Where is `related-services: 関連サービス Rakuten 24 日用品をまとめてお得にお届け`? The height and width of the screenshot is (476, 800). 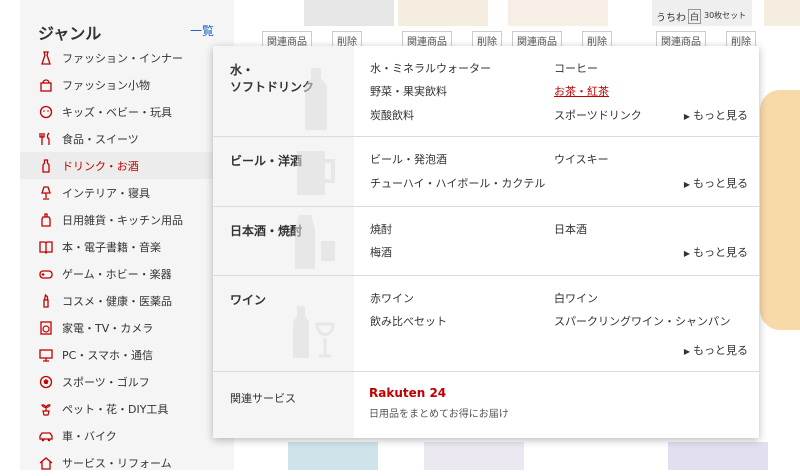
related-services: 関連サービス Rakuten 24 日用品をまとめてお得にお届け is located at coordinates (486, 405).